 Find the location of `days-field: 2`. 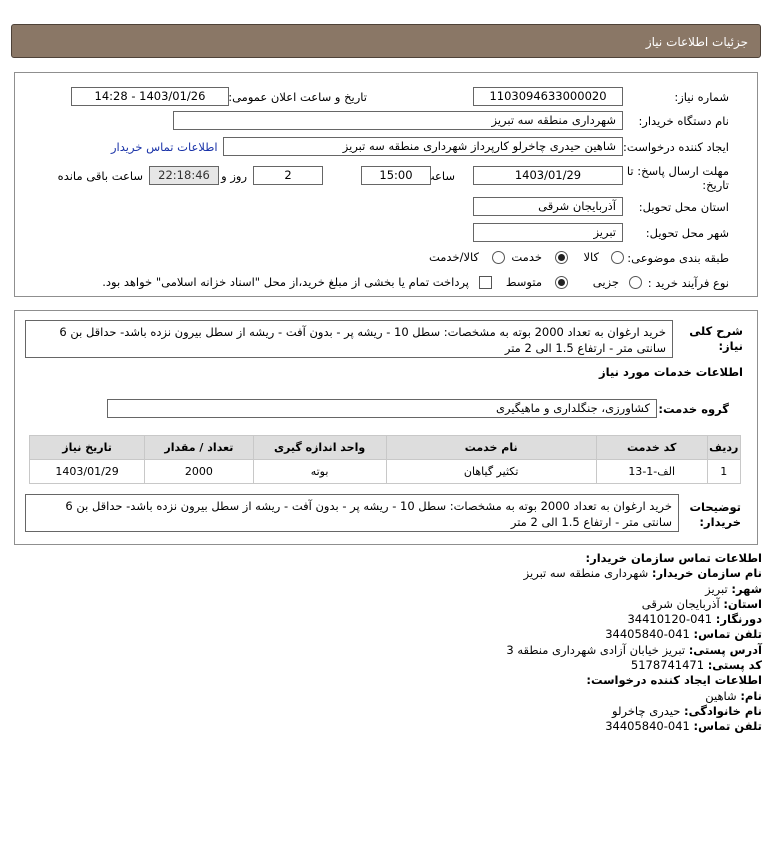

days-field: 2 is located at coordinates (288, 175).